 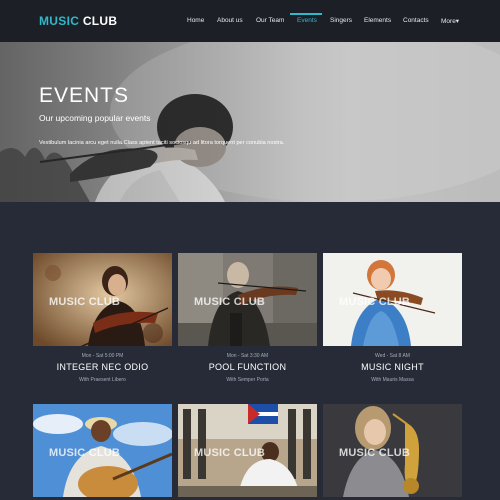 What do you see at coordinates (341, 20) in the screenshot?
I see `nav-item-singers: Singers` at bounding box center [341, 20].